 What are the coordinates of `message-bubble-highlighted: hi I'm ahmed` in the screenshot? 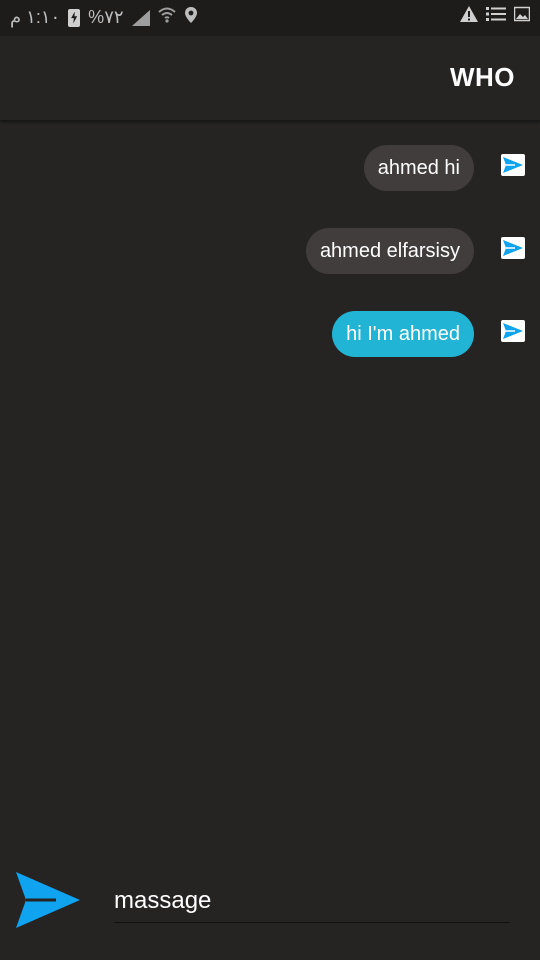 It's located at (403, 334).